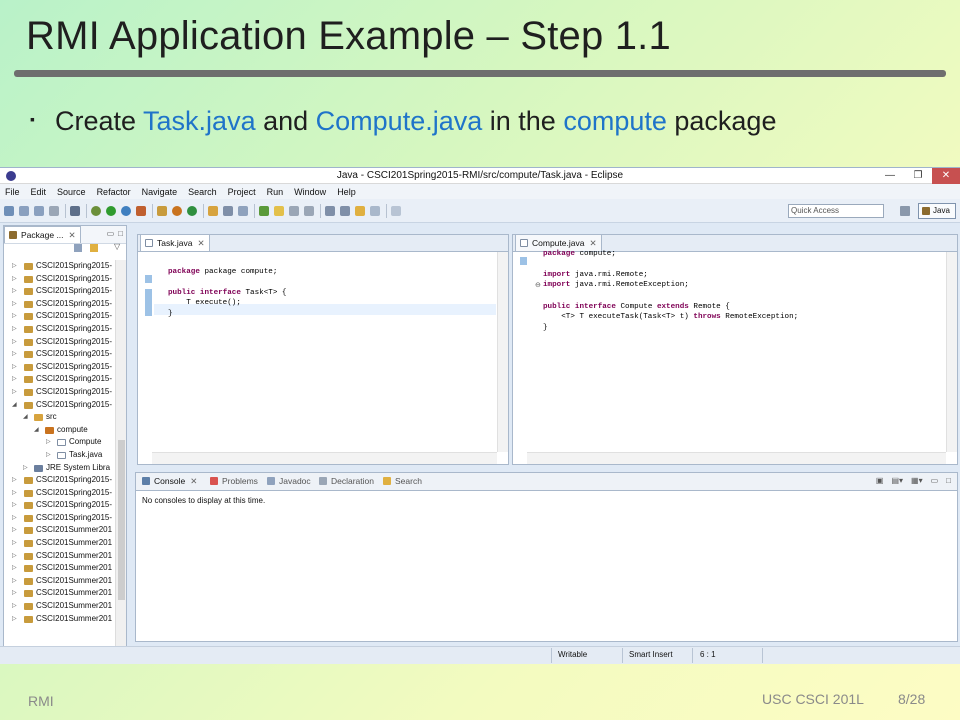  What do you see at coordinates (937, 211) in the screenshot?
I see `java-perspective-button: Java` at bounding box center [937, 211].